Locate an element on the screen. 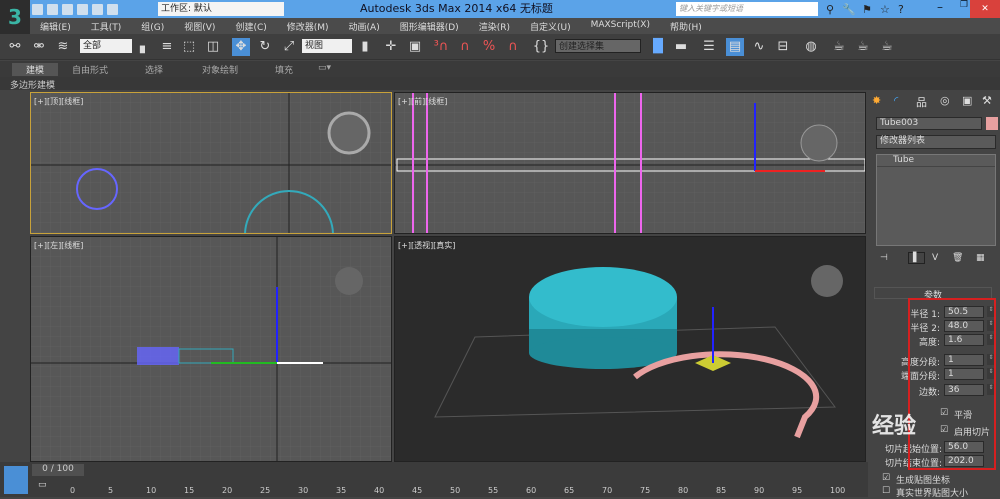 Image resolution: width=1000 pixels, height=499 pixels. menu-help: 帮助(H) is located at coordinates (686, 26).